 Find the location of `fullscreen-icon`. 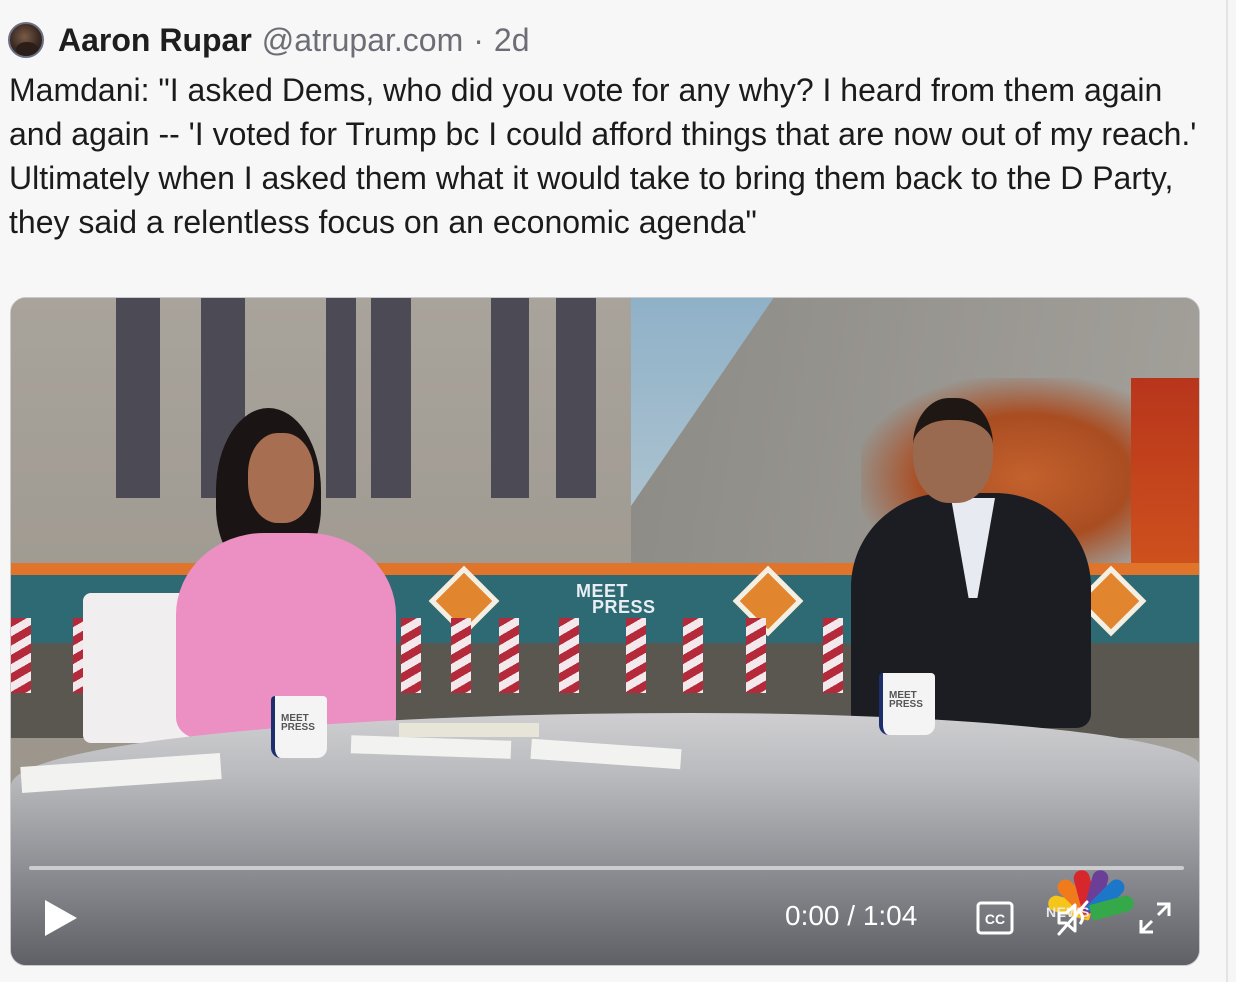

fullscreen-icon is located at coordinates (1155, 918).